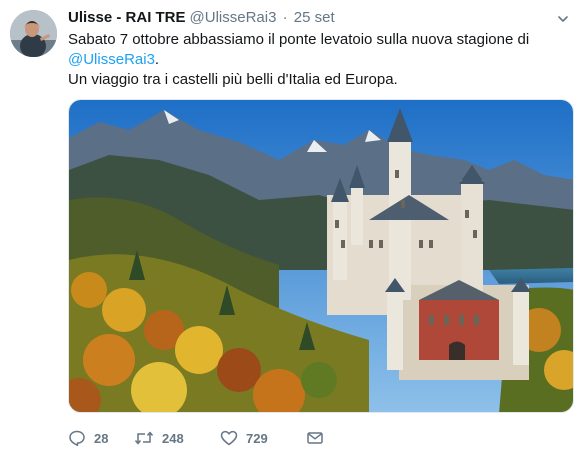 This screenshot has height=455, width=584. What do you see at coordinates (111, 59) in the screenshot?
I see `mention-link: @UlisseRai3` at bounding box center [111, 59].